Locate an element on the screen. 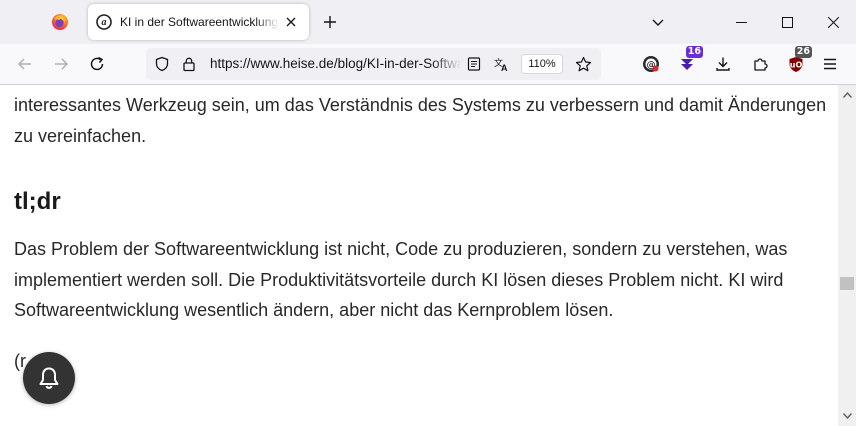 The width and height of the screenshot is (856, 426). translate-icon: 文A is located at coordinates (502, 64).